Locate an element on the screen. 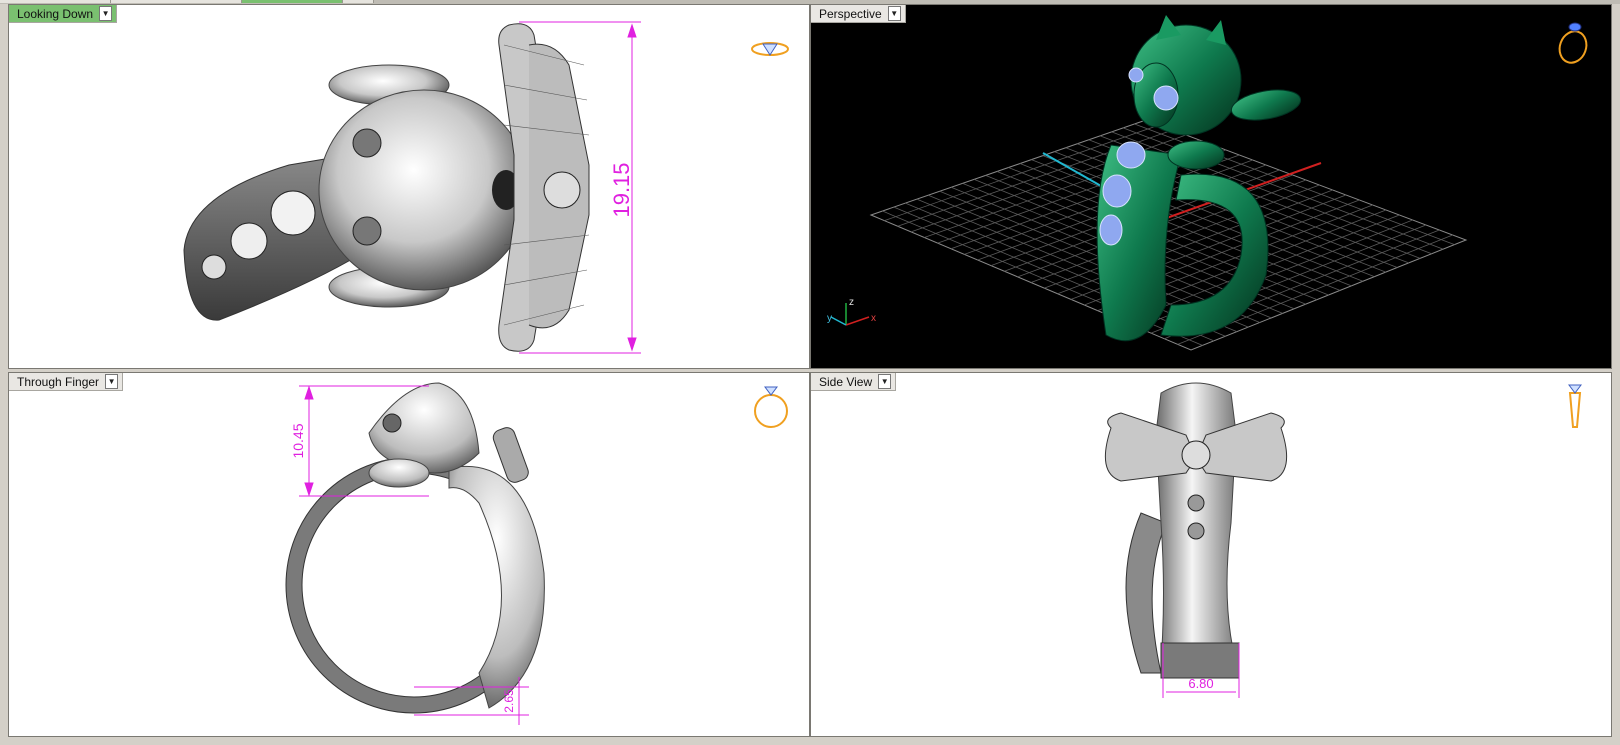 The image size is (1620, 745). viewport-title: Perspective is located at coordinates (850, 13).